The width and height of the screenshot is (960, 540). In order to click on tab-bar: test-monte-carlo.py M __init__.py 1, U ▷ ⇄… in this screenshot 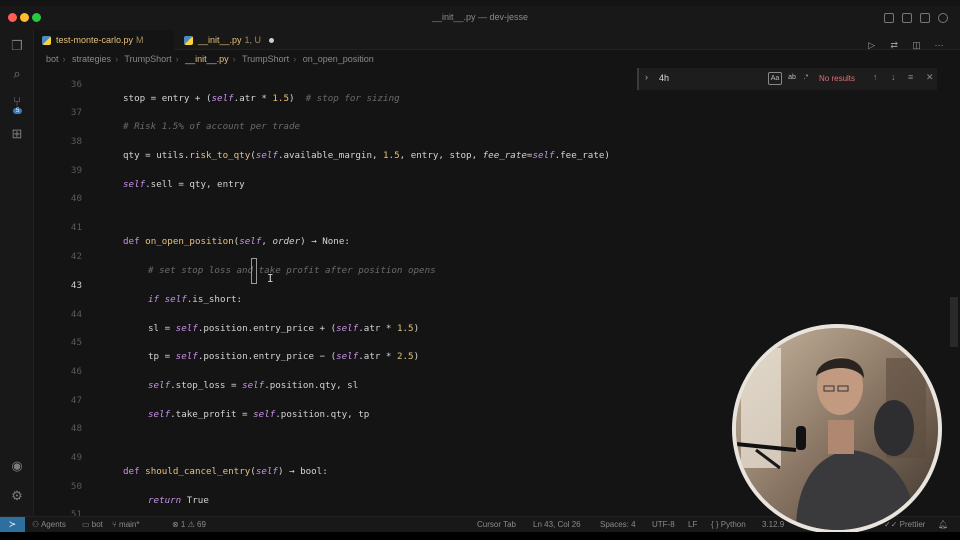, I will do `click(497, 40)`.